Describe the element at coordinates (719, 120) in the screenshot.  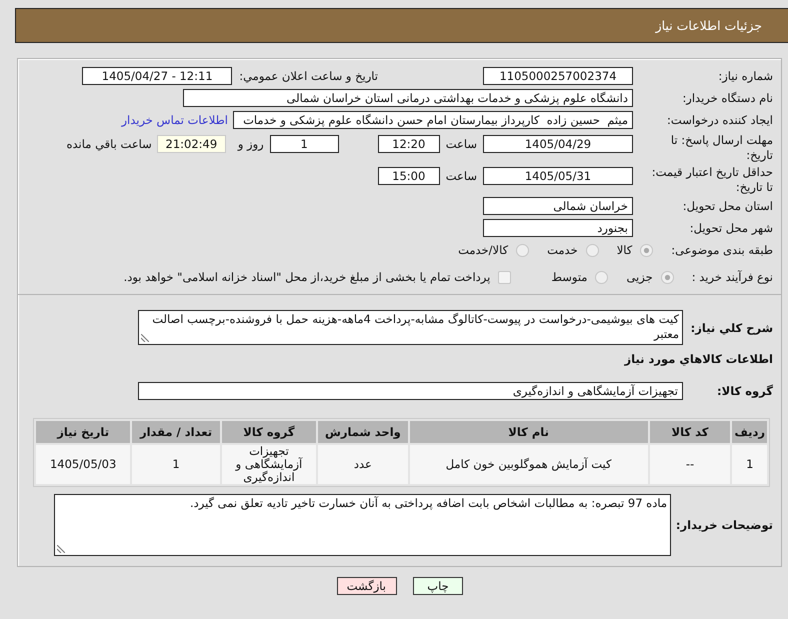
I see `requester-label: ایجاد کننده درخواست:` at that location.